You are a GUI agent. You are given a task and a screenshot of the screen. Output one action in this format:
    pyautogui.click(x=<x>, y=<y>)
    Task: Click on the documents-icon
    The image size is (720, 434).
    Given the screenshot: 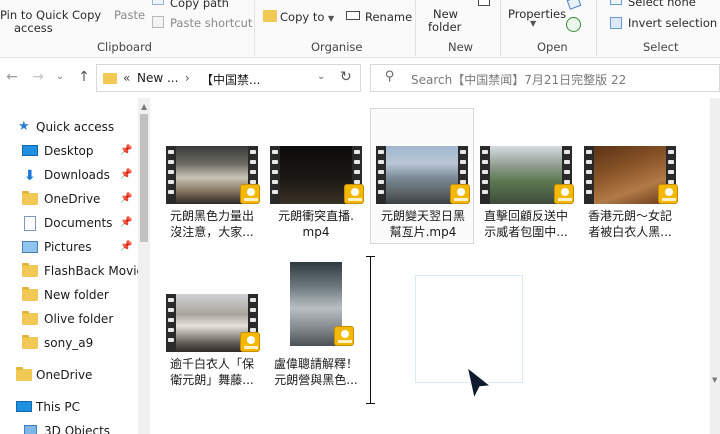 What is the action you would take?
    pyautogui.click(x=30, y=223)
    